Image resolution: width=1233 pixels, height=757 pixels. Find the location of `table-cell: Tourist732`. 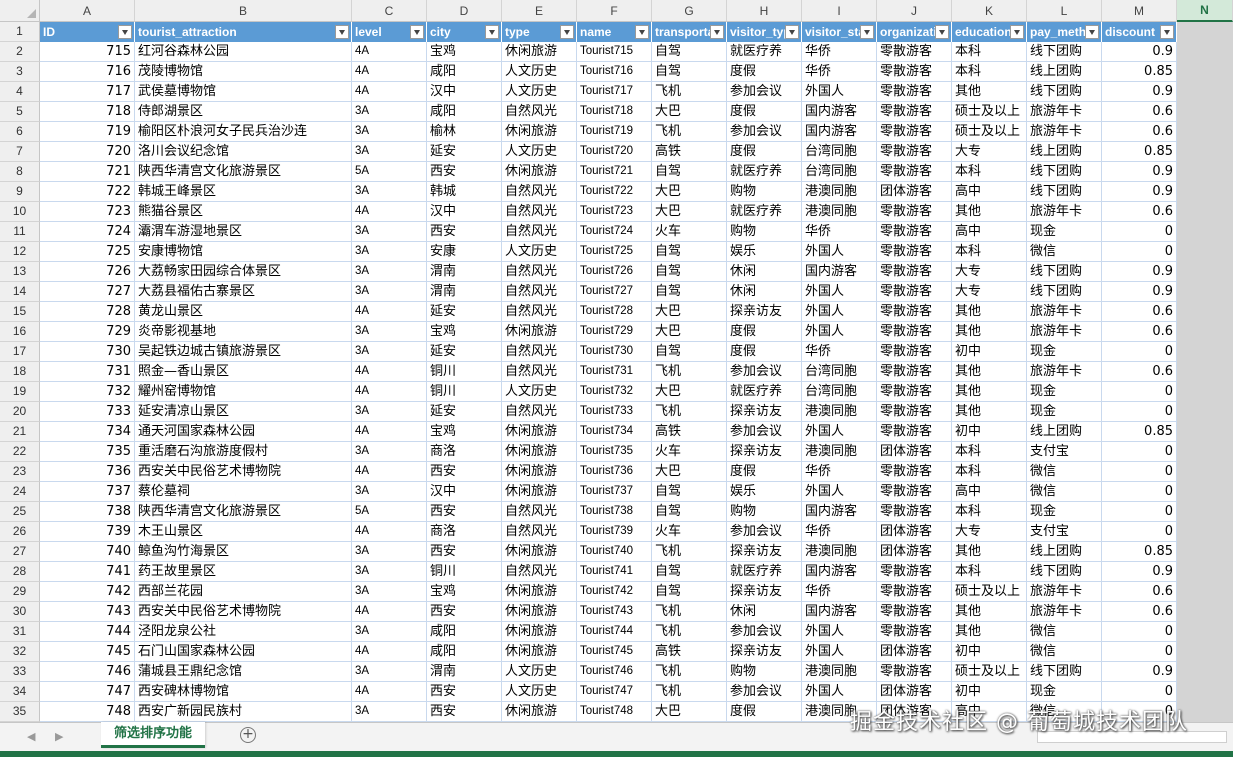

table-cell: Tourist732 is located at coordinates (614, 392).